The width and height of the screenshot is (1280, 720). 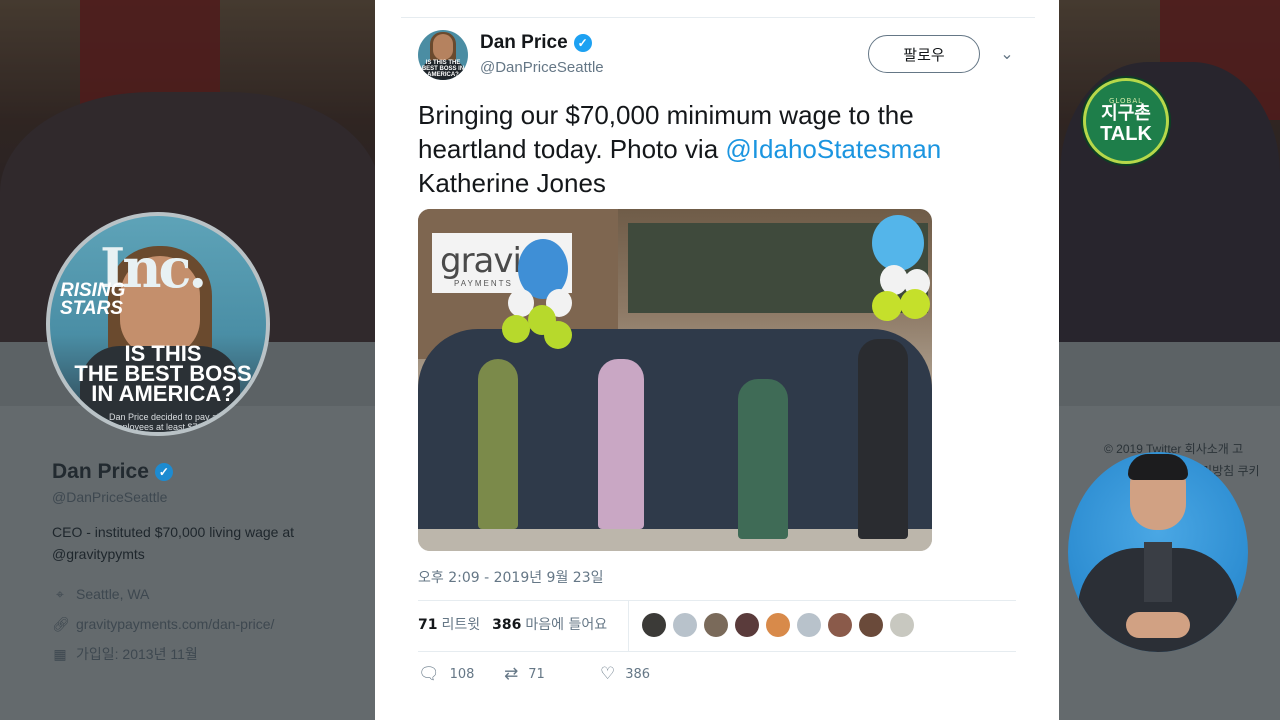 What do you see at coordinates (1126, 113) in the screenshot?
I see `broadcast-logo-korean: 지구촌` at bounding box center [1126, 113].